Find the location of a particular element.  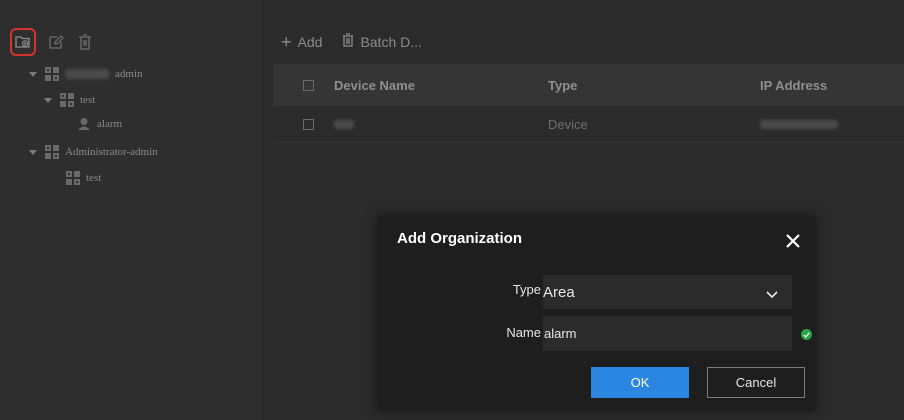

device-type-cell: Device is located at coordinates (568, 124).